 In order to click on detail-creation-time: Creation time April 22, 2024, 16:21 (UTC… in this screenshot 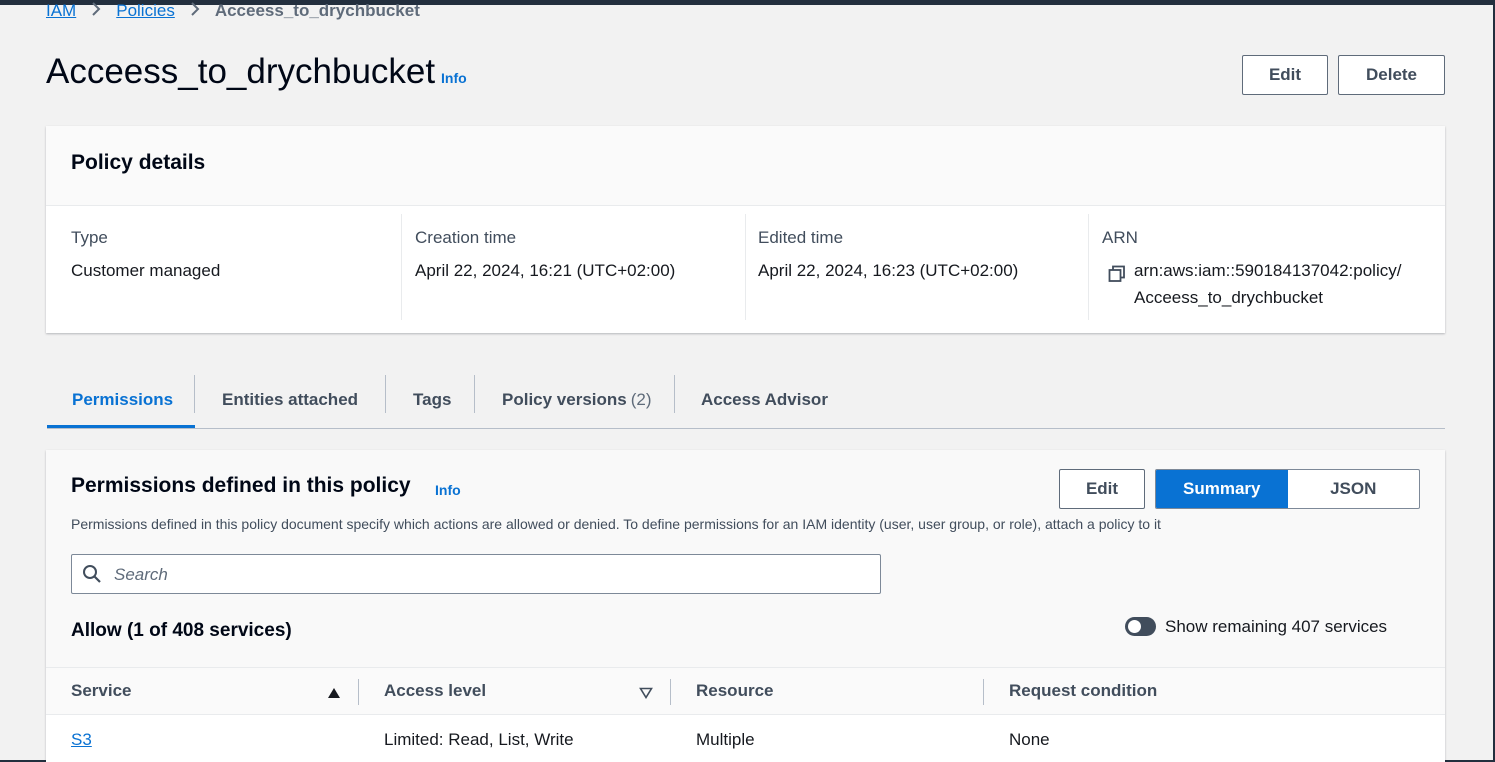, I will do `click(577, 267)`.